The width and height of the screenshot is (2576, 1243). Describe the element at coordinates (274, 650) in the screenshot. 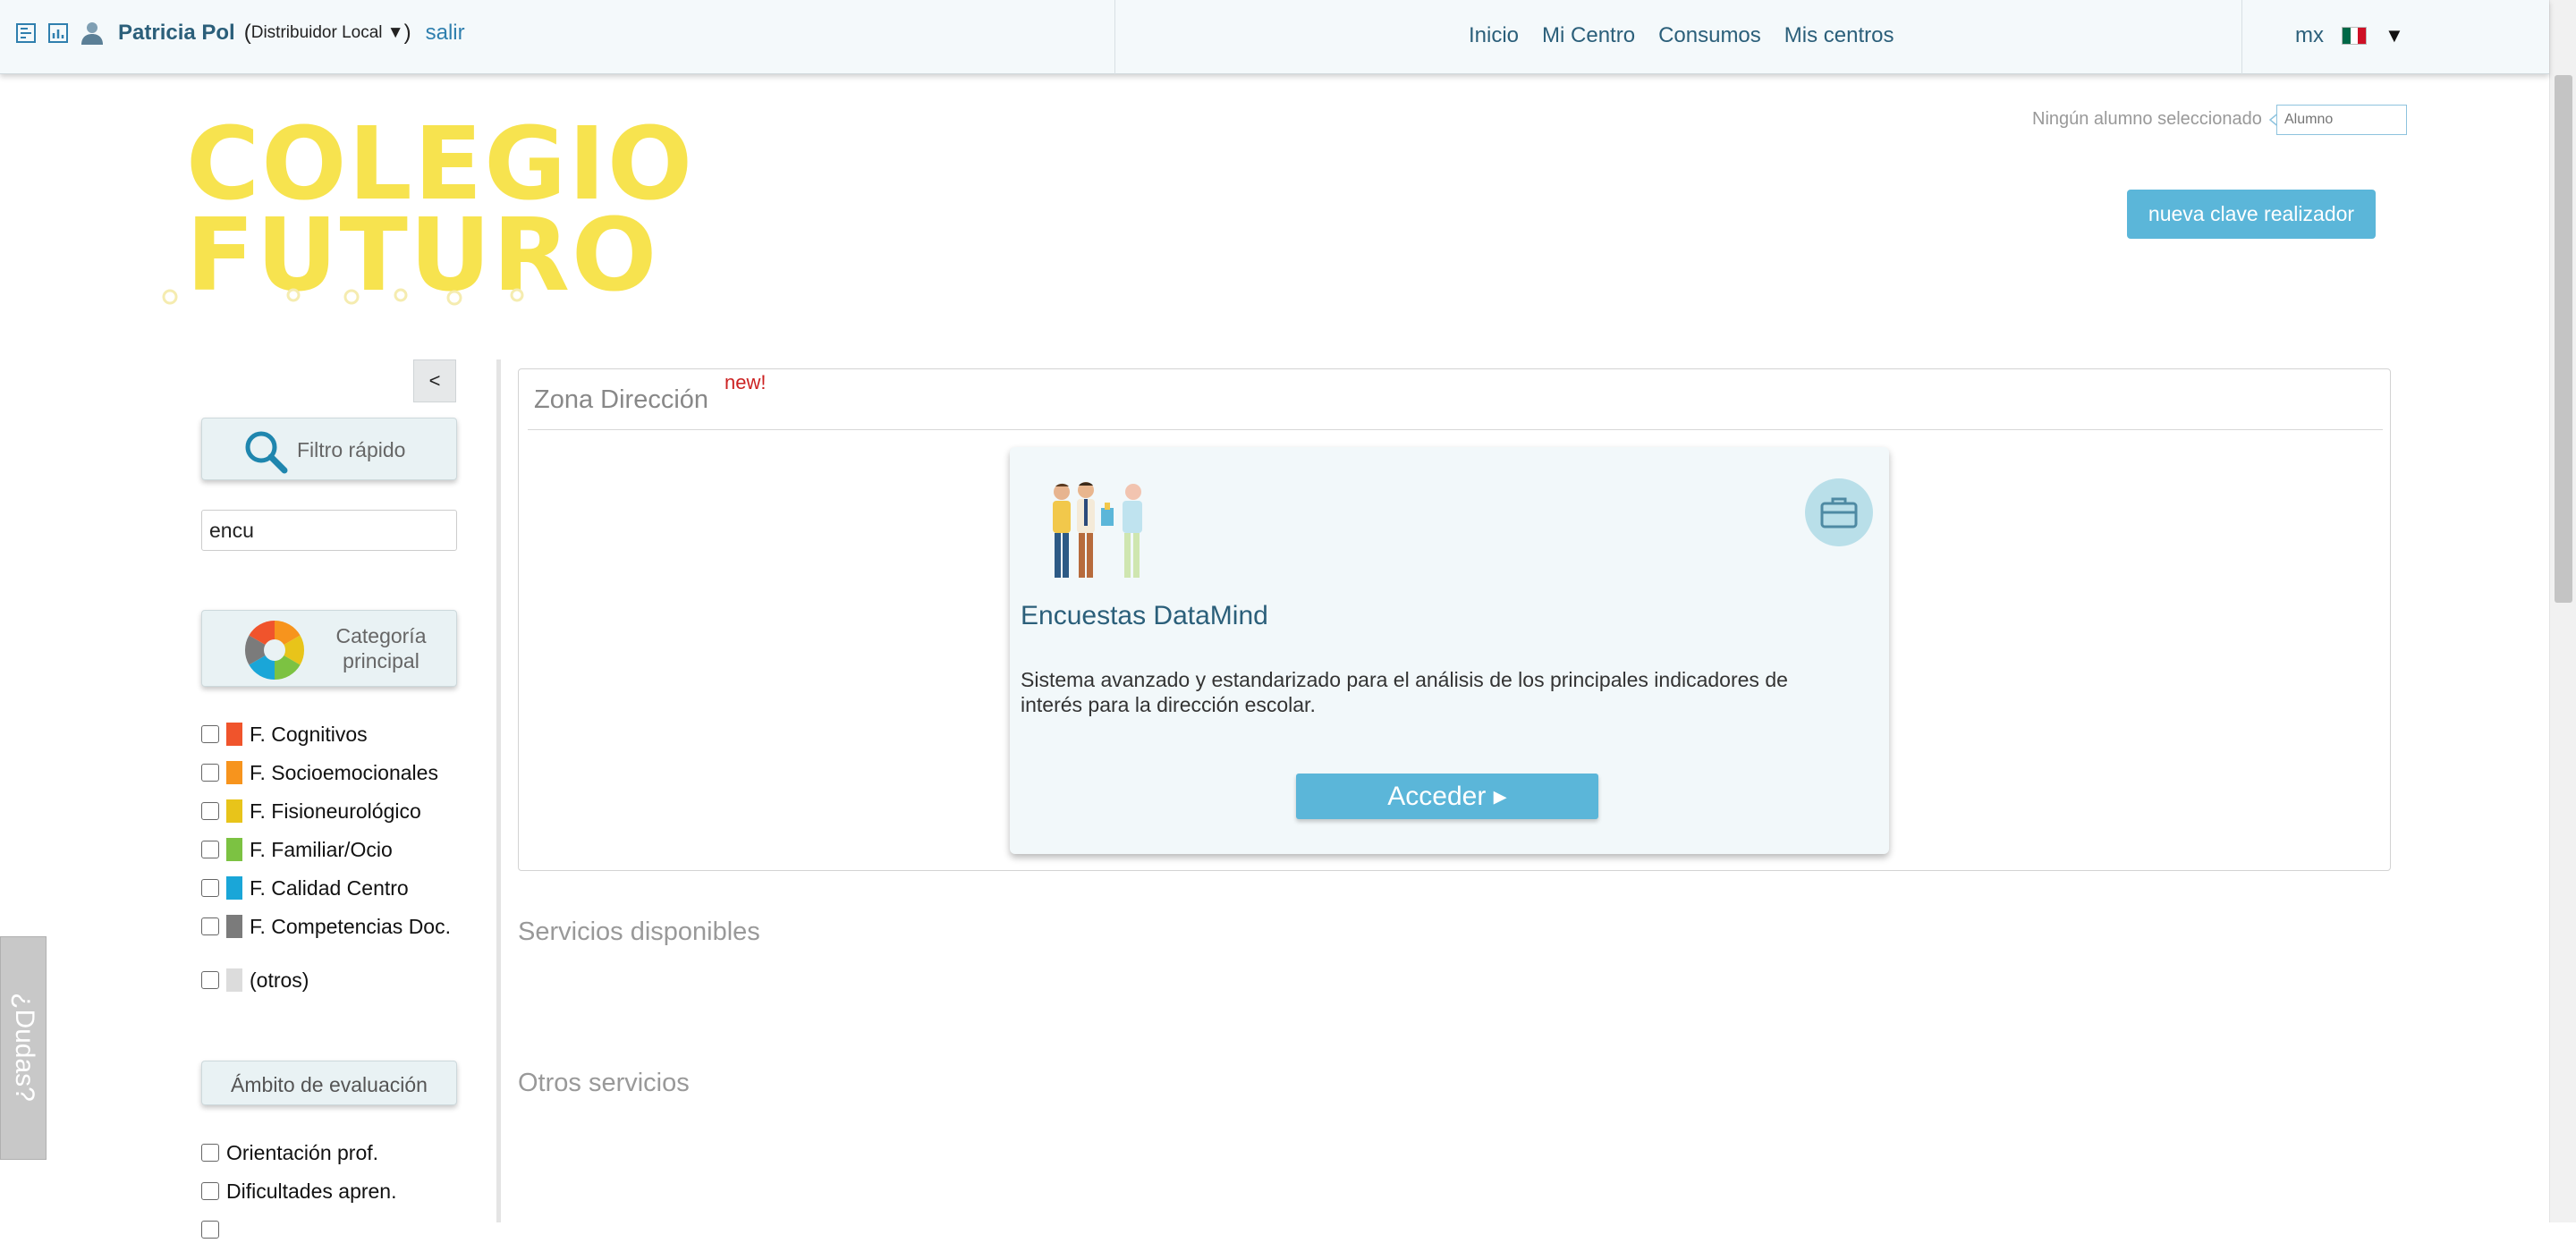

I see `category-wheel-icon` at that location.